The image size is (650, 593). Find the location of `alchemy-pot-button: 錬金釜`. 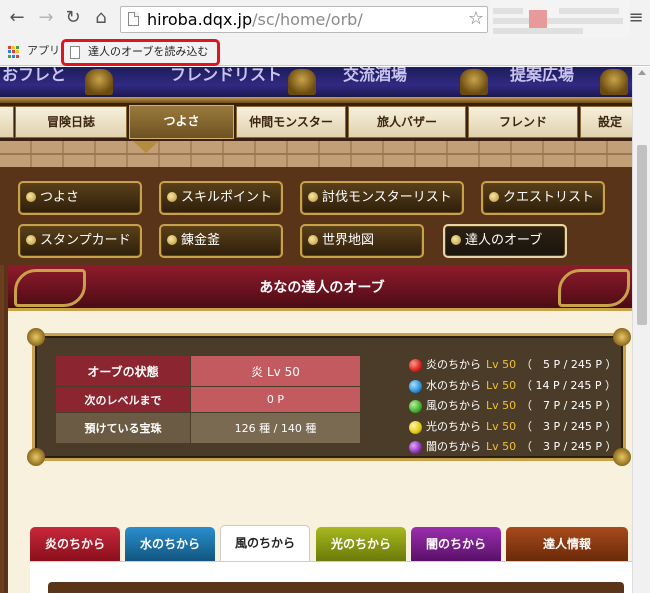

alchemy-pot-button: 錬金釜 is located at coordinates (221, 241).